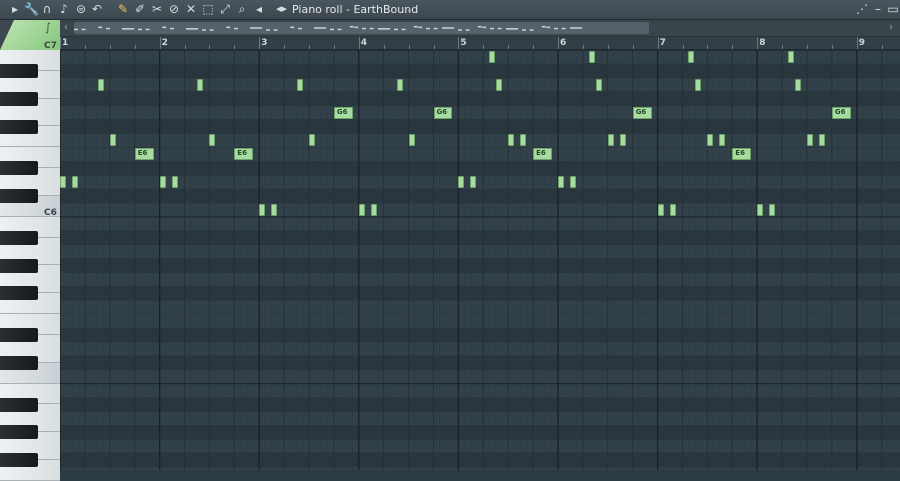  Describe the element at coordinates (878, 9) in the screenshot. I see `minimize-icon: –` at that location.